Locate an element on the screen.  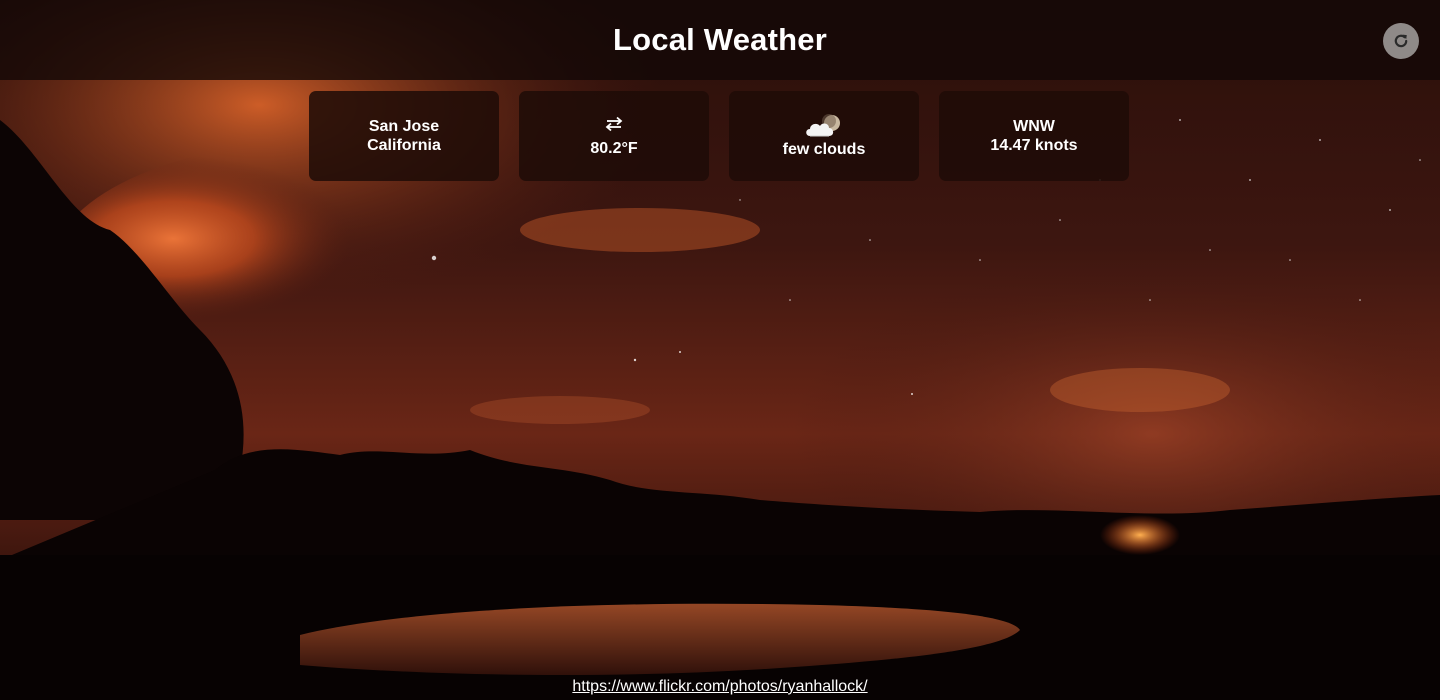
swap-arrows-icon is located at coordinates (614, 123).